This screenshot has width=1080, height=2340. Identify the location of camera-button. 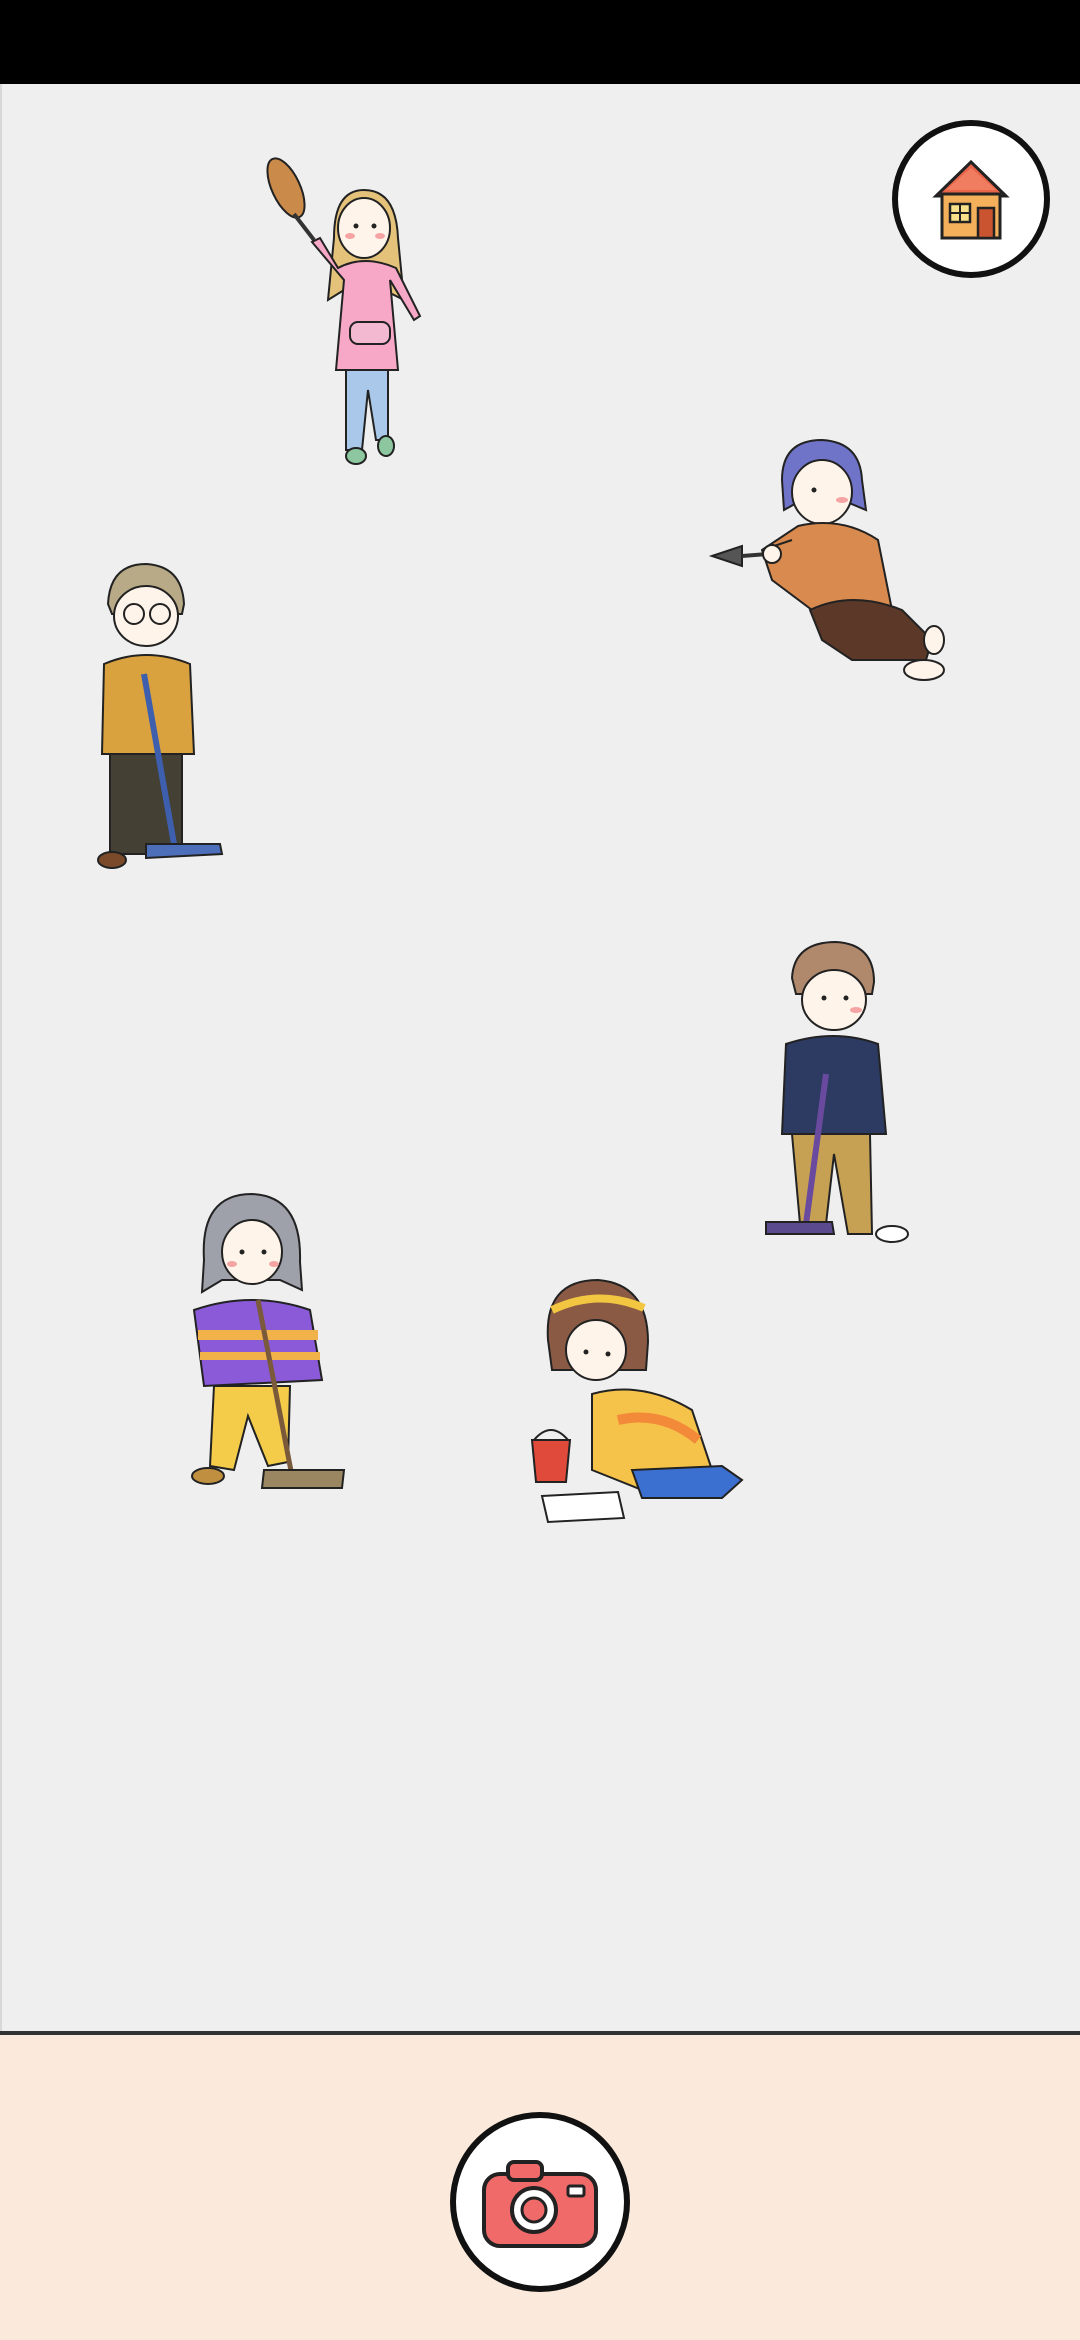
(540, 2202).